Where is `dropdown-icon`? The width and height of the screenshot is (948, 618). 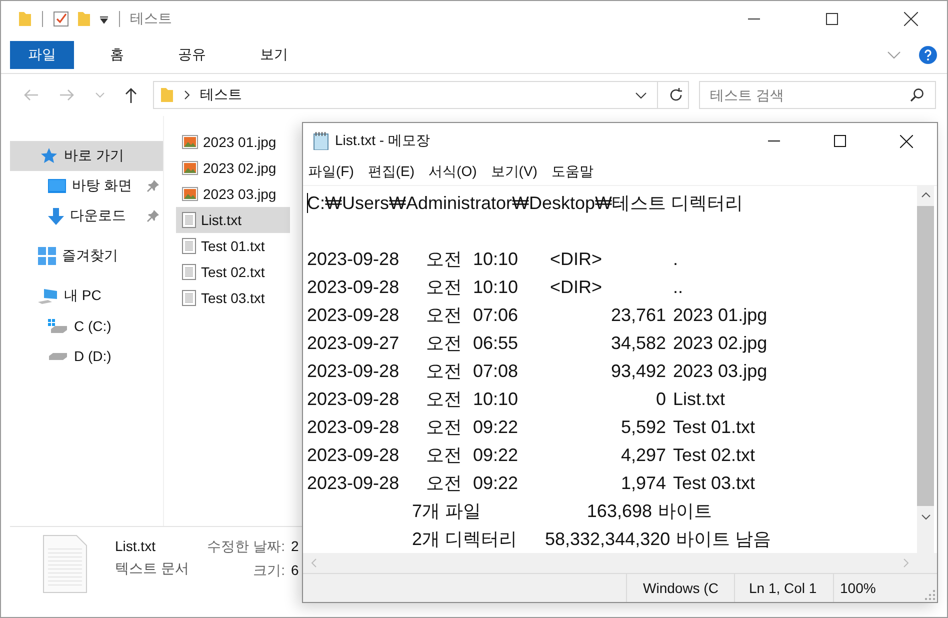 dropdown-icon is located at coordinates (104, 19).